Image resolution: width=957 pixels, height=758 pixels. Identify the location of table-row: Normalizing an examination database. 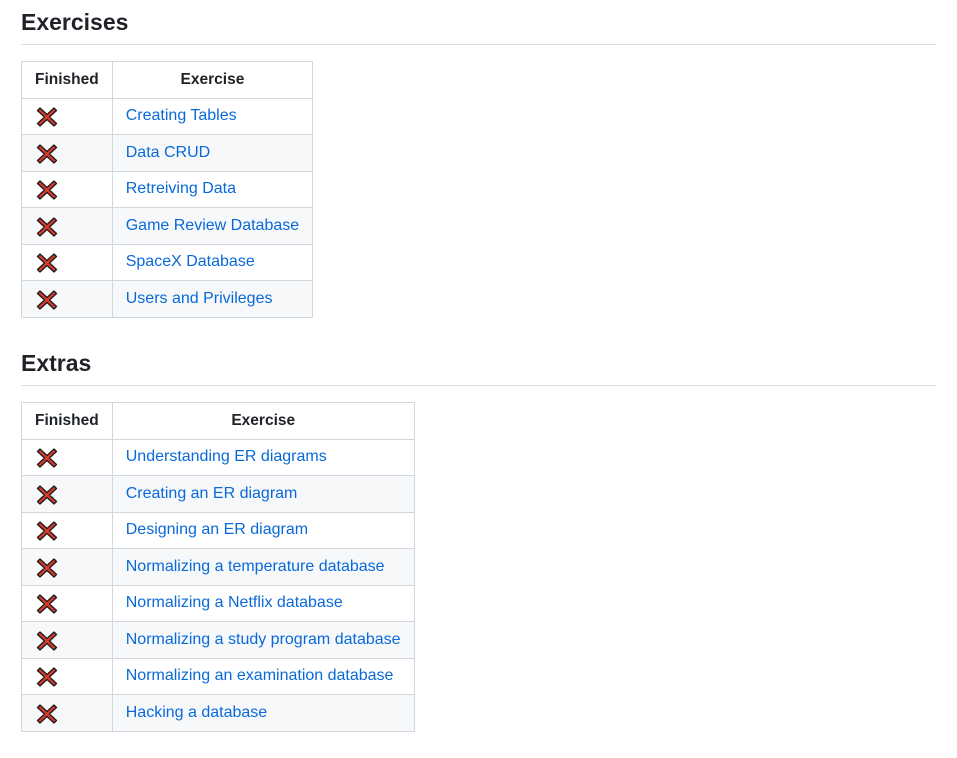
(218, 676).